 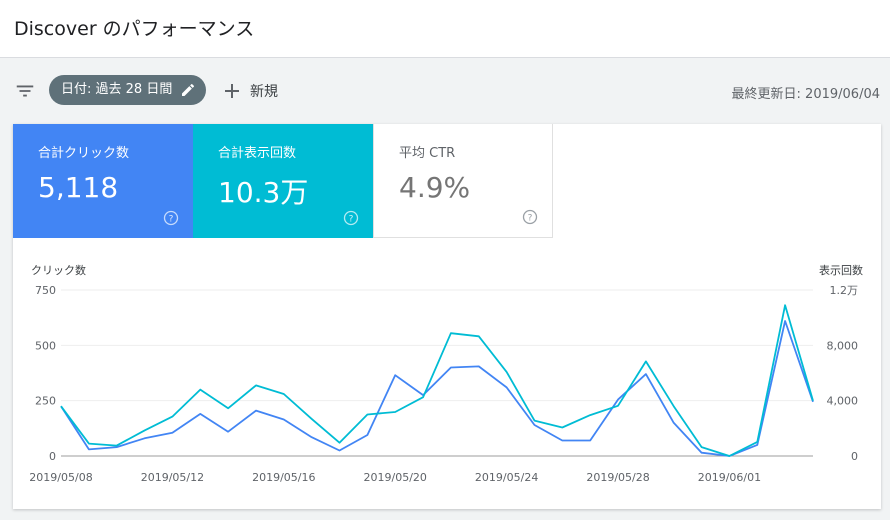 I want to click on filter-toolbar: 日付: 過去 28 日間 新規 最終更新日: 2019/06/04, so click(x=445, y=91).